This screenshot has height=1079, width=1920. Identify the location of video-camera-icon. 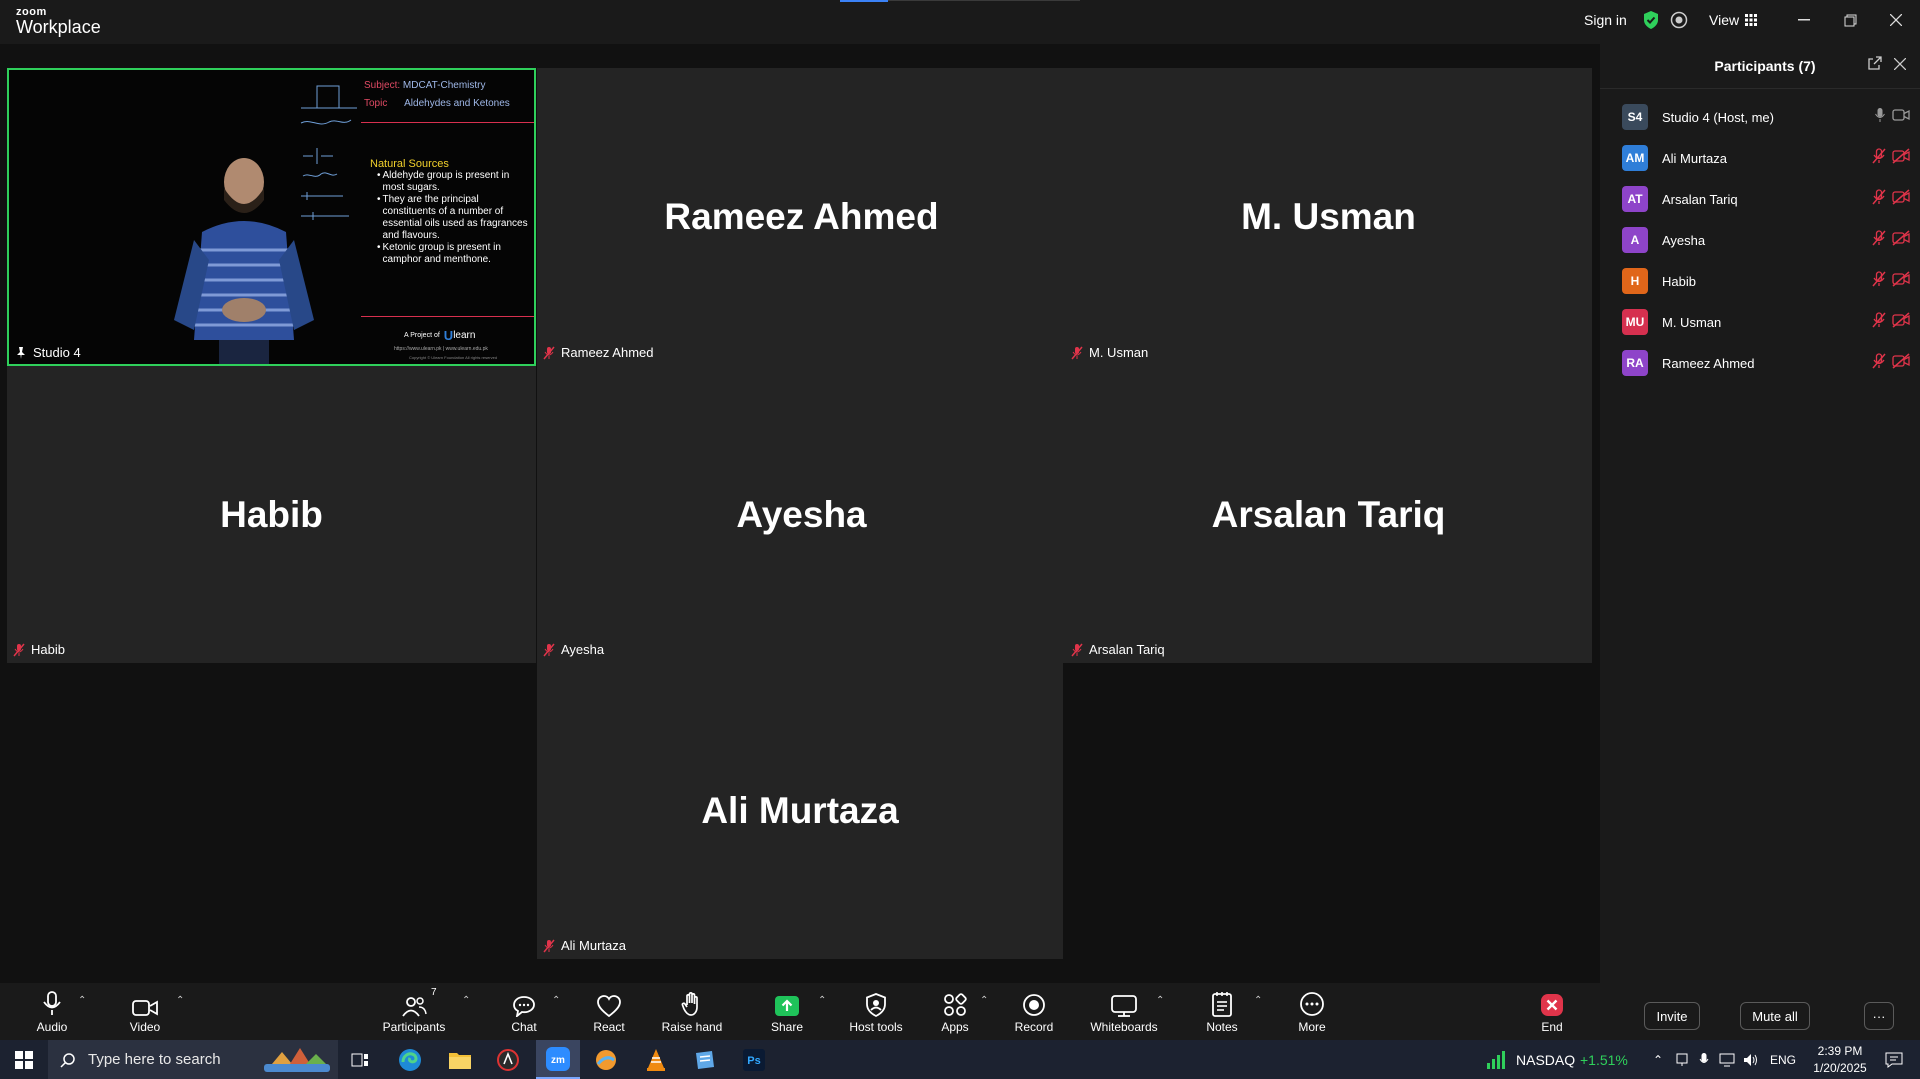
(1901, 117).